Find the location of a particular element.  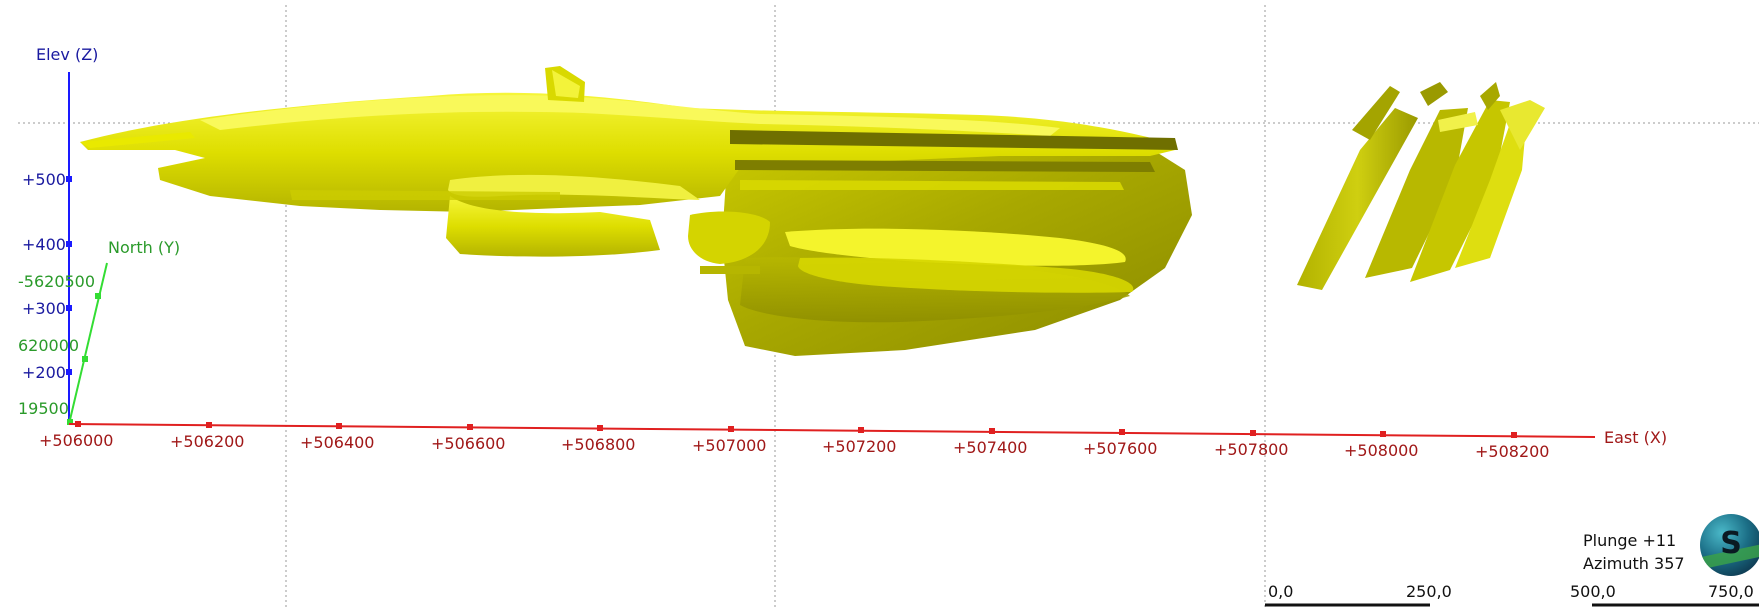

orebody-right-solid is located at coordinates (1421, 186).